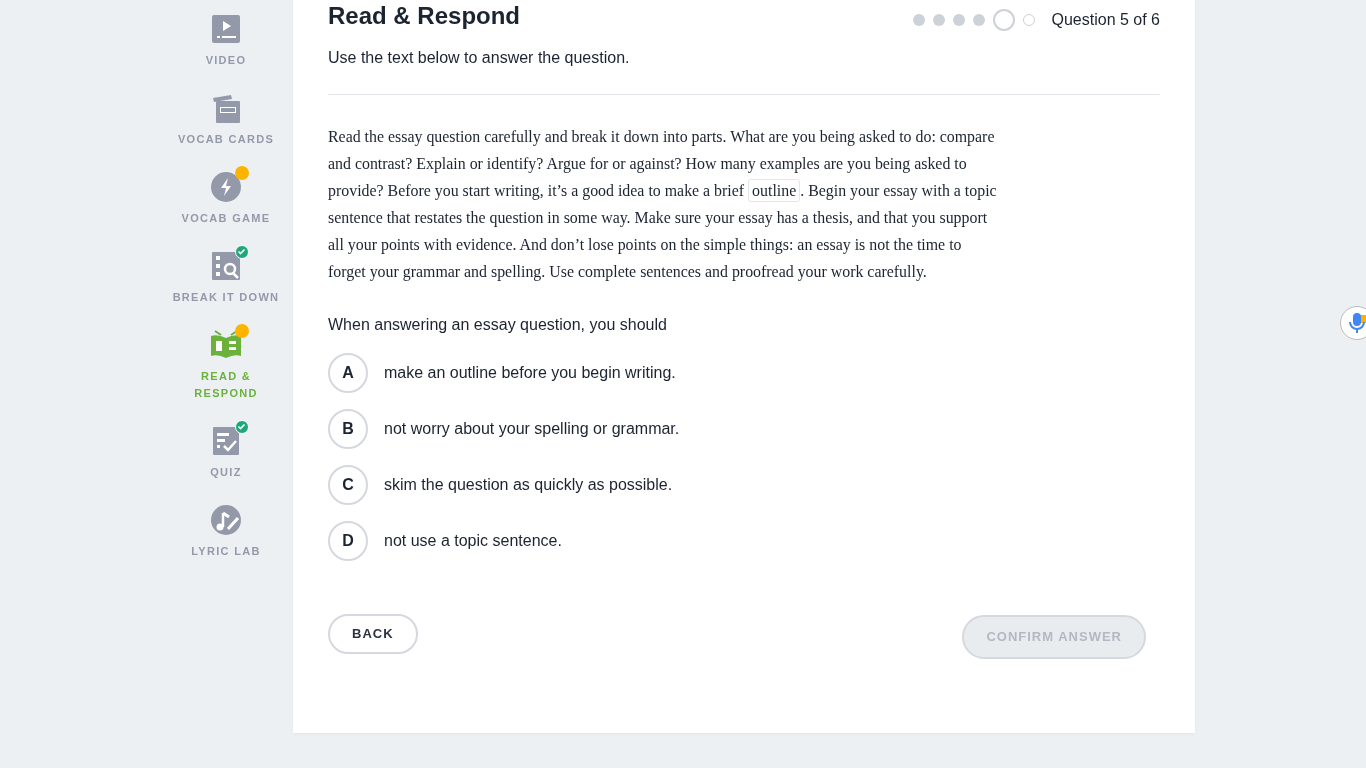 This screenshot has height=768, width=1366. What do you see at coordinates (348, 429) in the screenshot?
I see `option-letter-button: B` at bounding box center [348, 429].